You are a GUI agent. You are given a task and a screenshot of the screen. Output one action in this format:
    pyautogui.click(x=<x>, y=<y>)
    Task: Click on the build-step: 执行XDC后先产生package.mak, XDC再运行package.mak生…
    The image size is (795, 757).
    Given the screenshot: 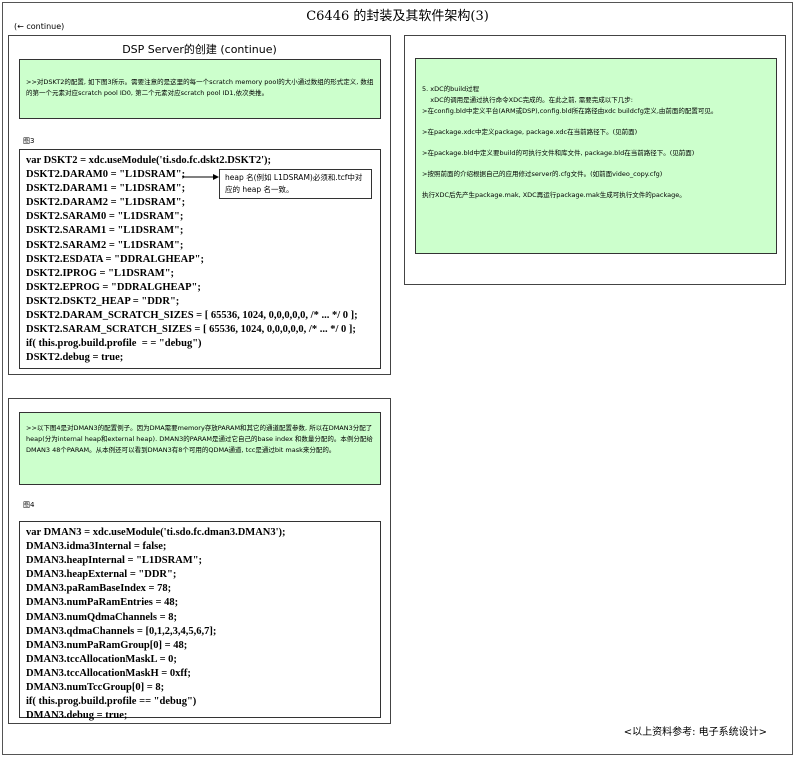 What is the action you would take?
    pyautogui.click(x=554, y=195)
    